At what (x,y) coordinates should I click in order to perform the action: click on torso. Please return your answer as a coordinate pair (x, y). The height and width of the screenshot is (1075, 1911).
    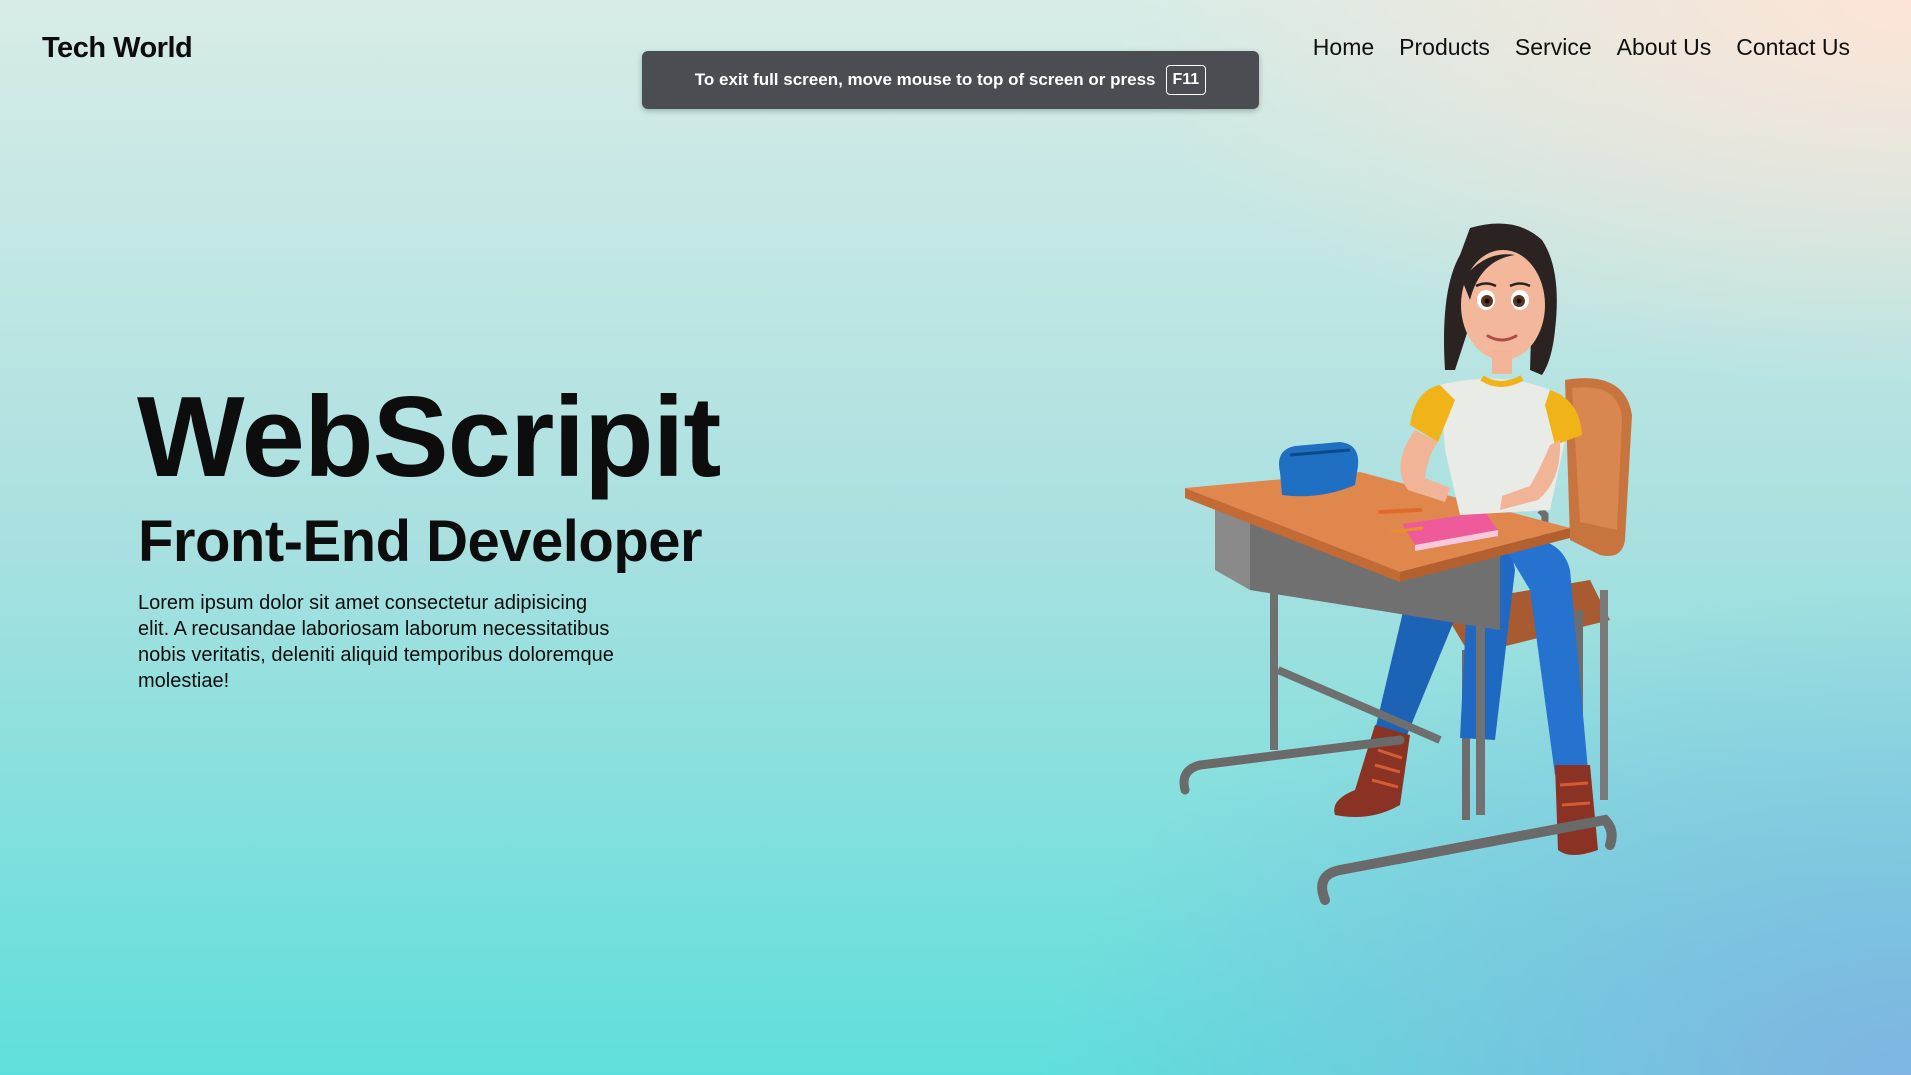
    Looking at the image, I should click on (1491, 445).